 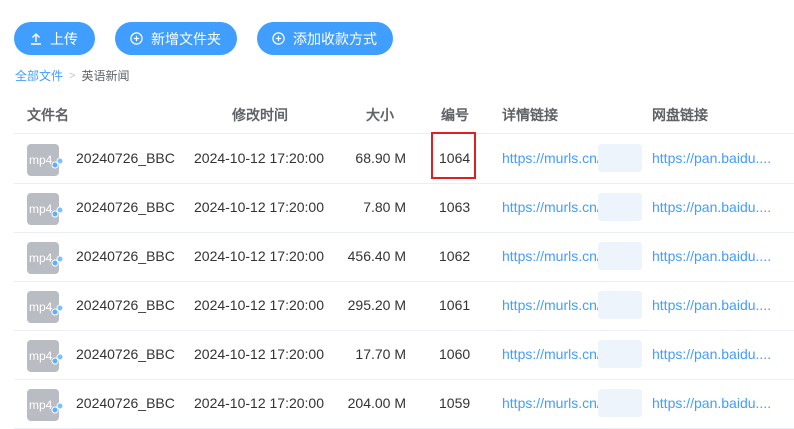 I want to click on file-size: 204.00 M, so click(x=376, y=403).